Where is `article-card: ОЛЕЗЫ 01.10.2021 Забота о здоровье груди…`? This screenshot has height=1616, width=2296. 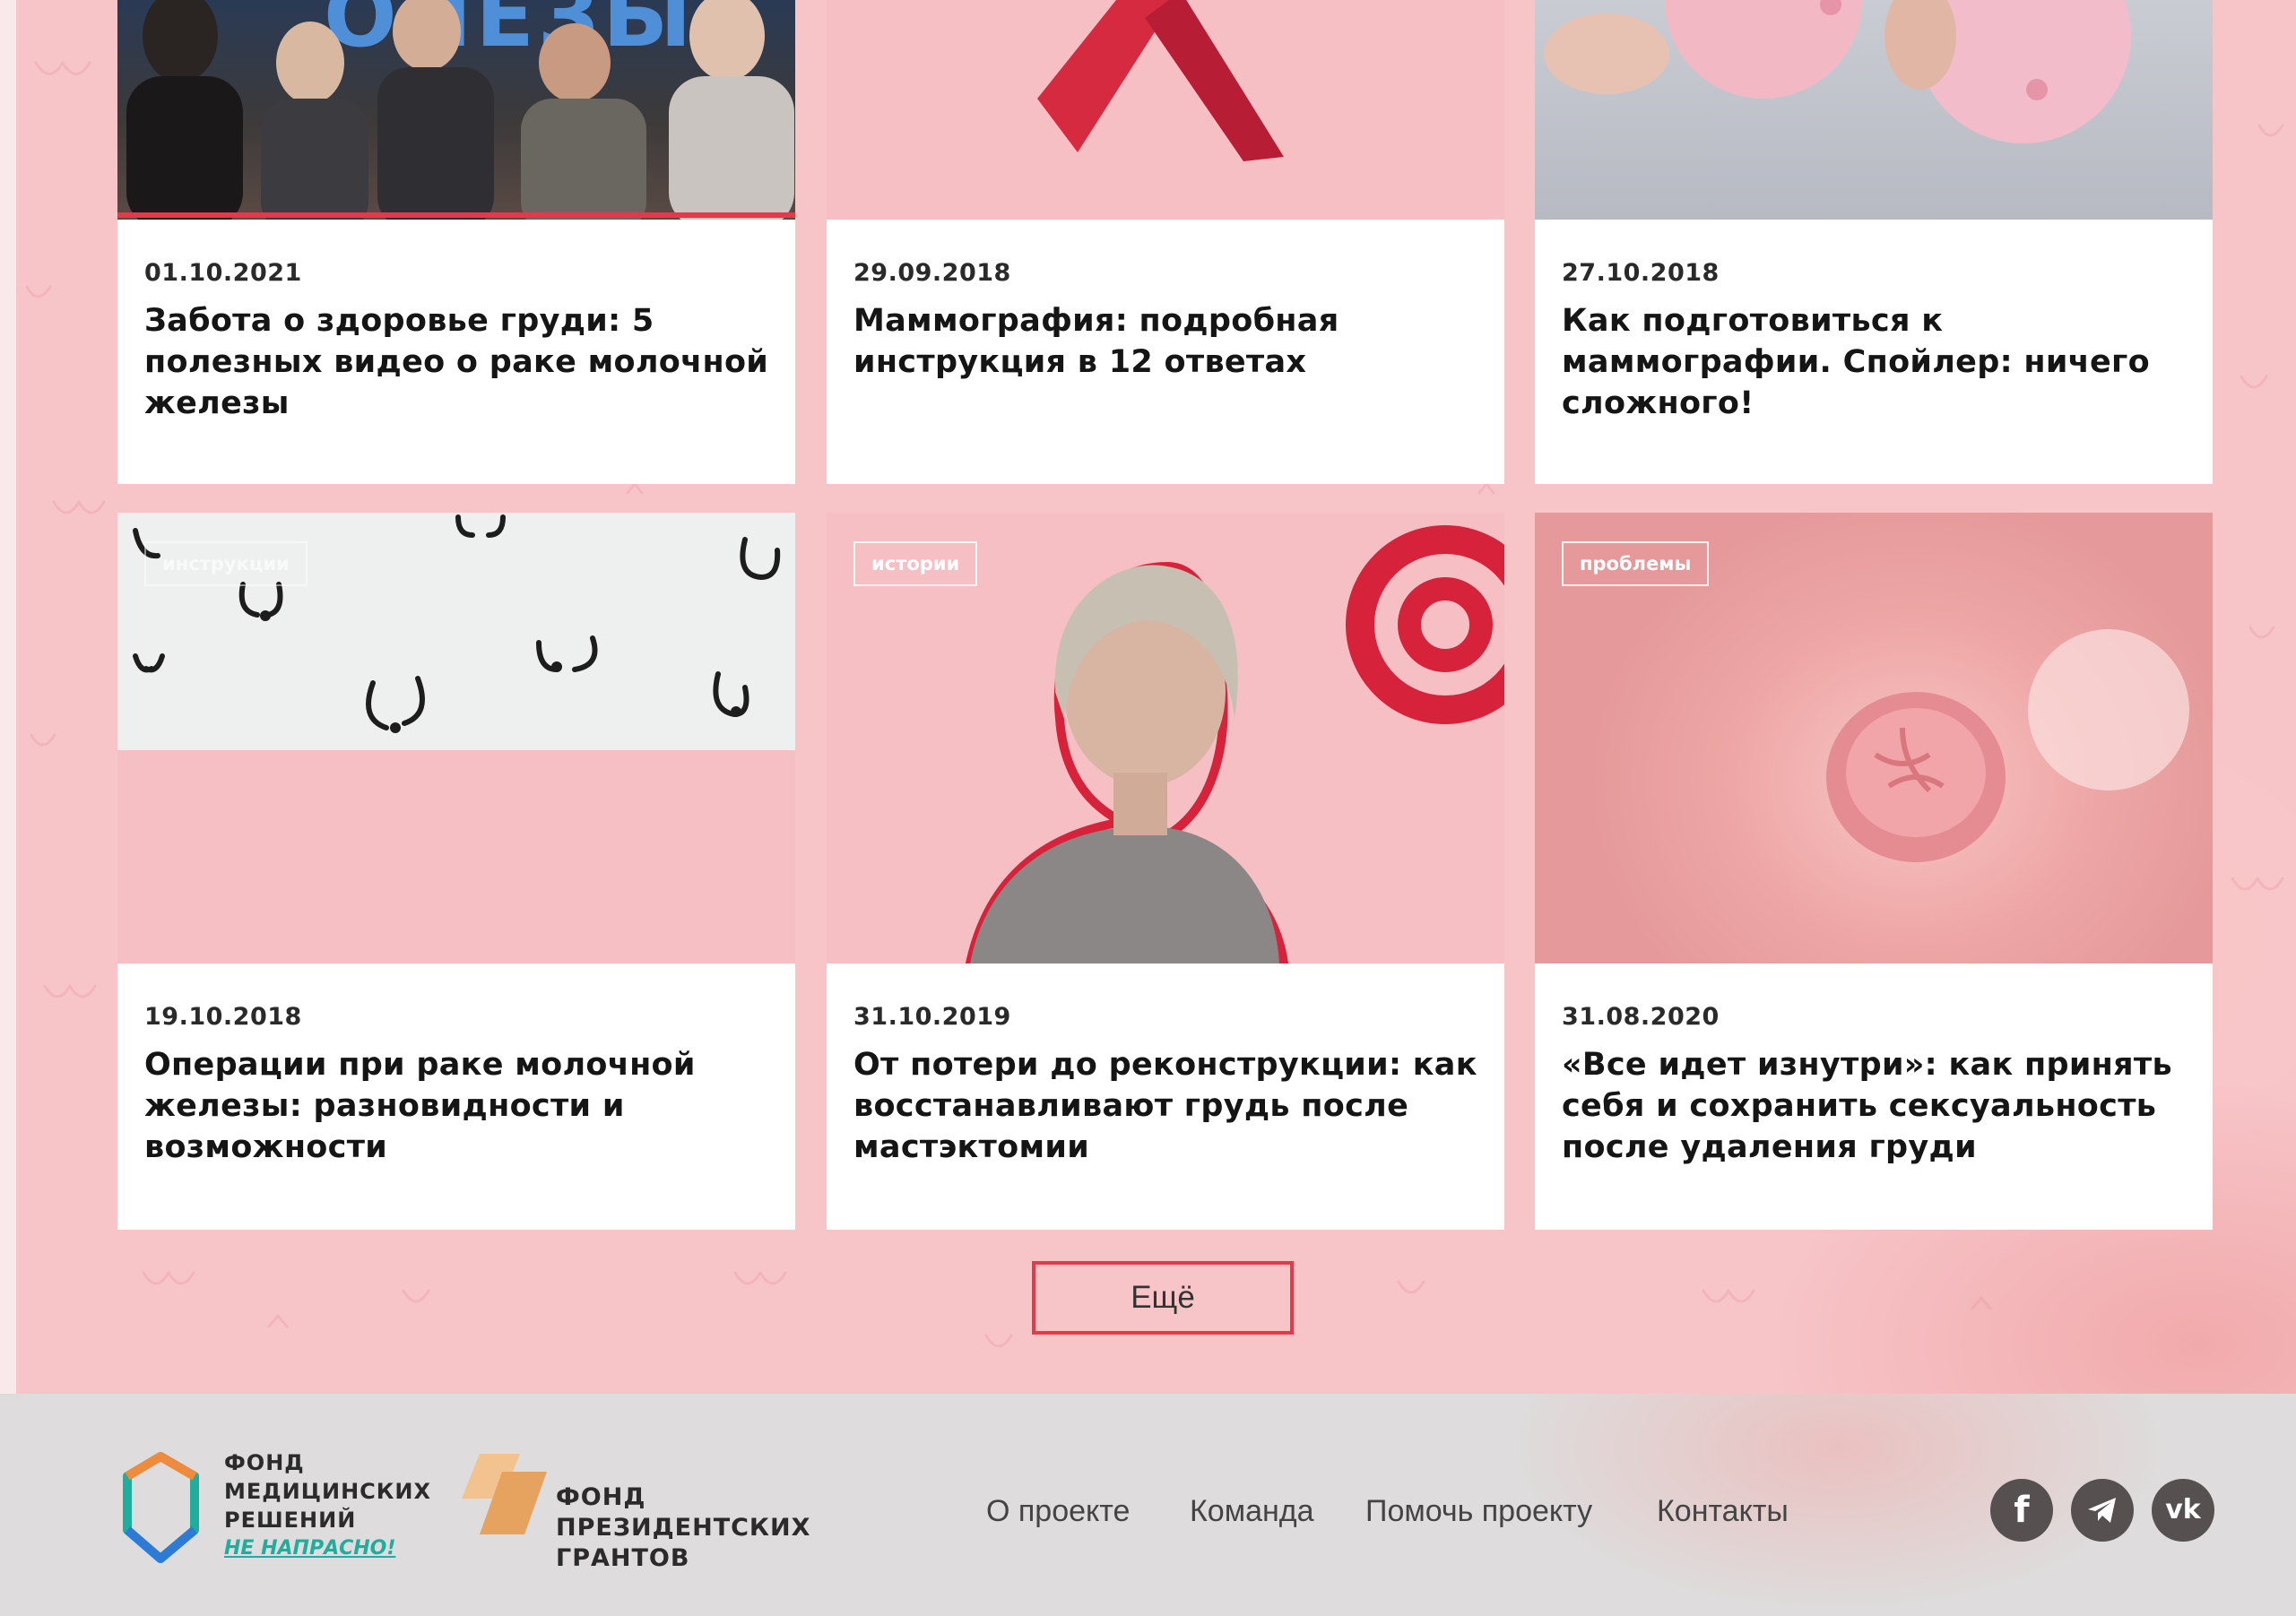 article-card: ОЛЕЗЫ 01.10.2021 Забота о здоровье груди… is located at coordinates (456, 242).